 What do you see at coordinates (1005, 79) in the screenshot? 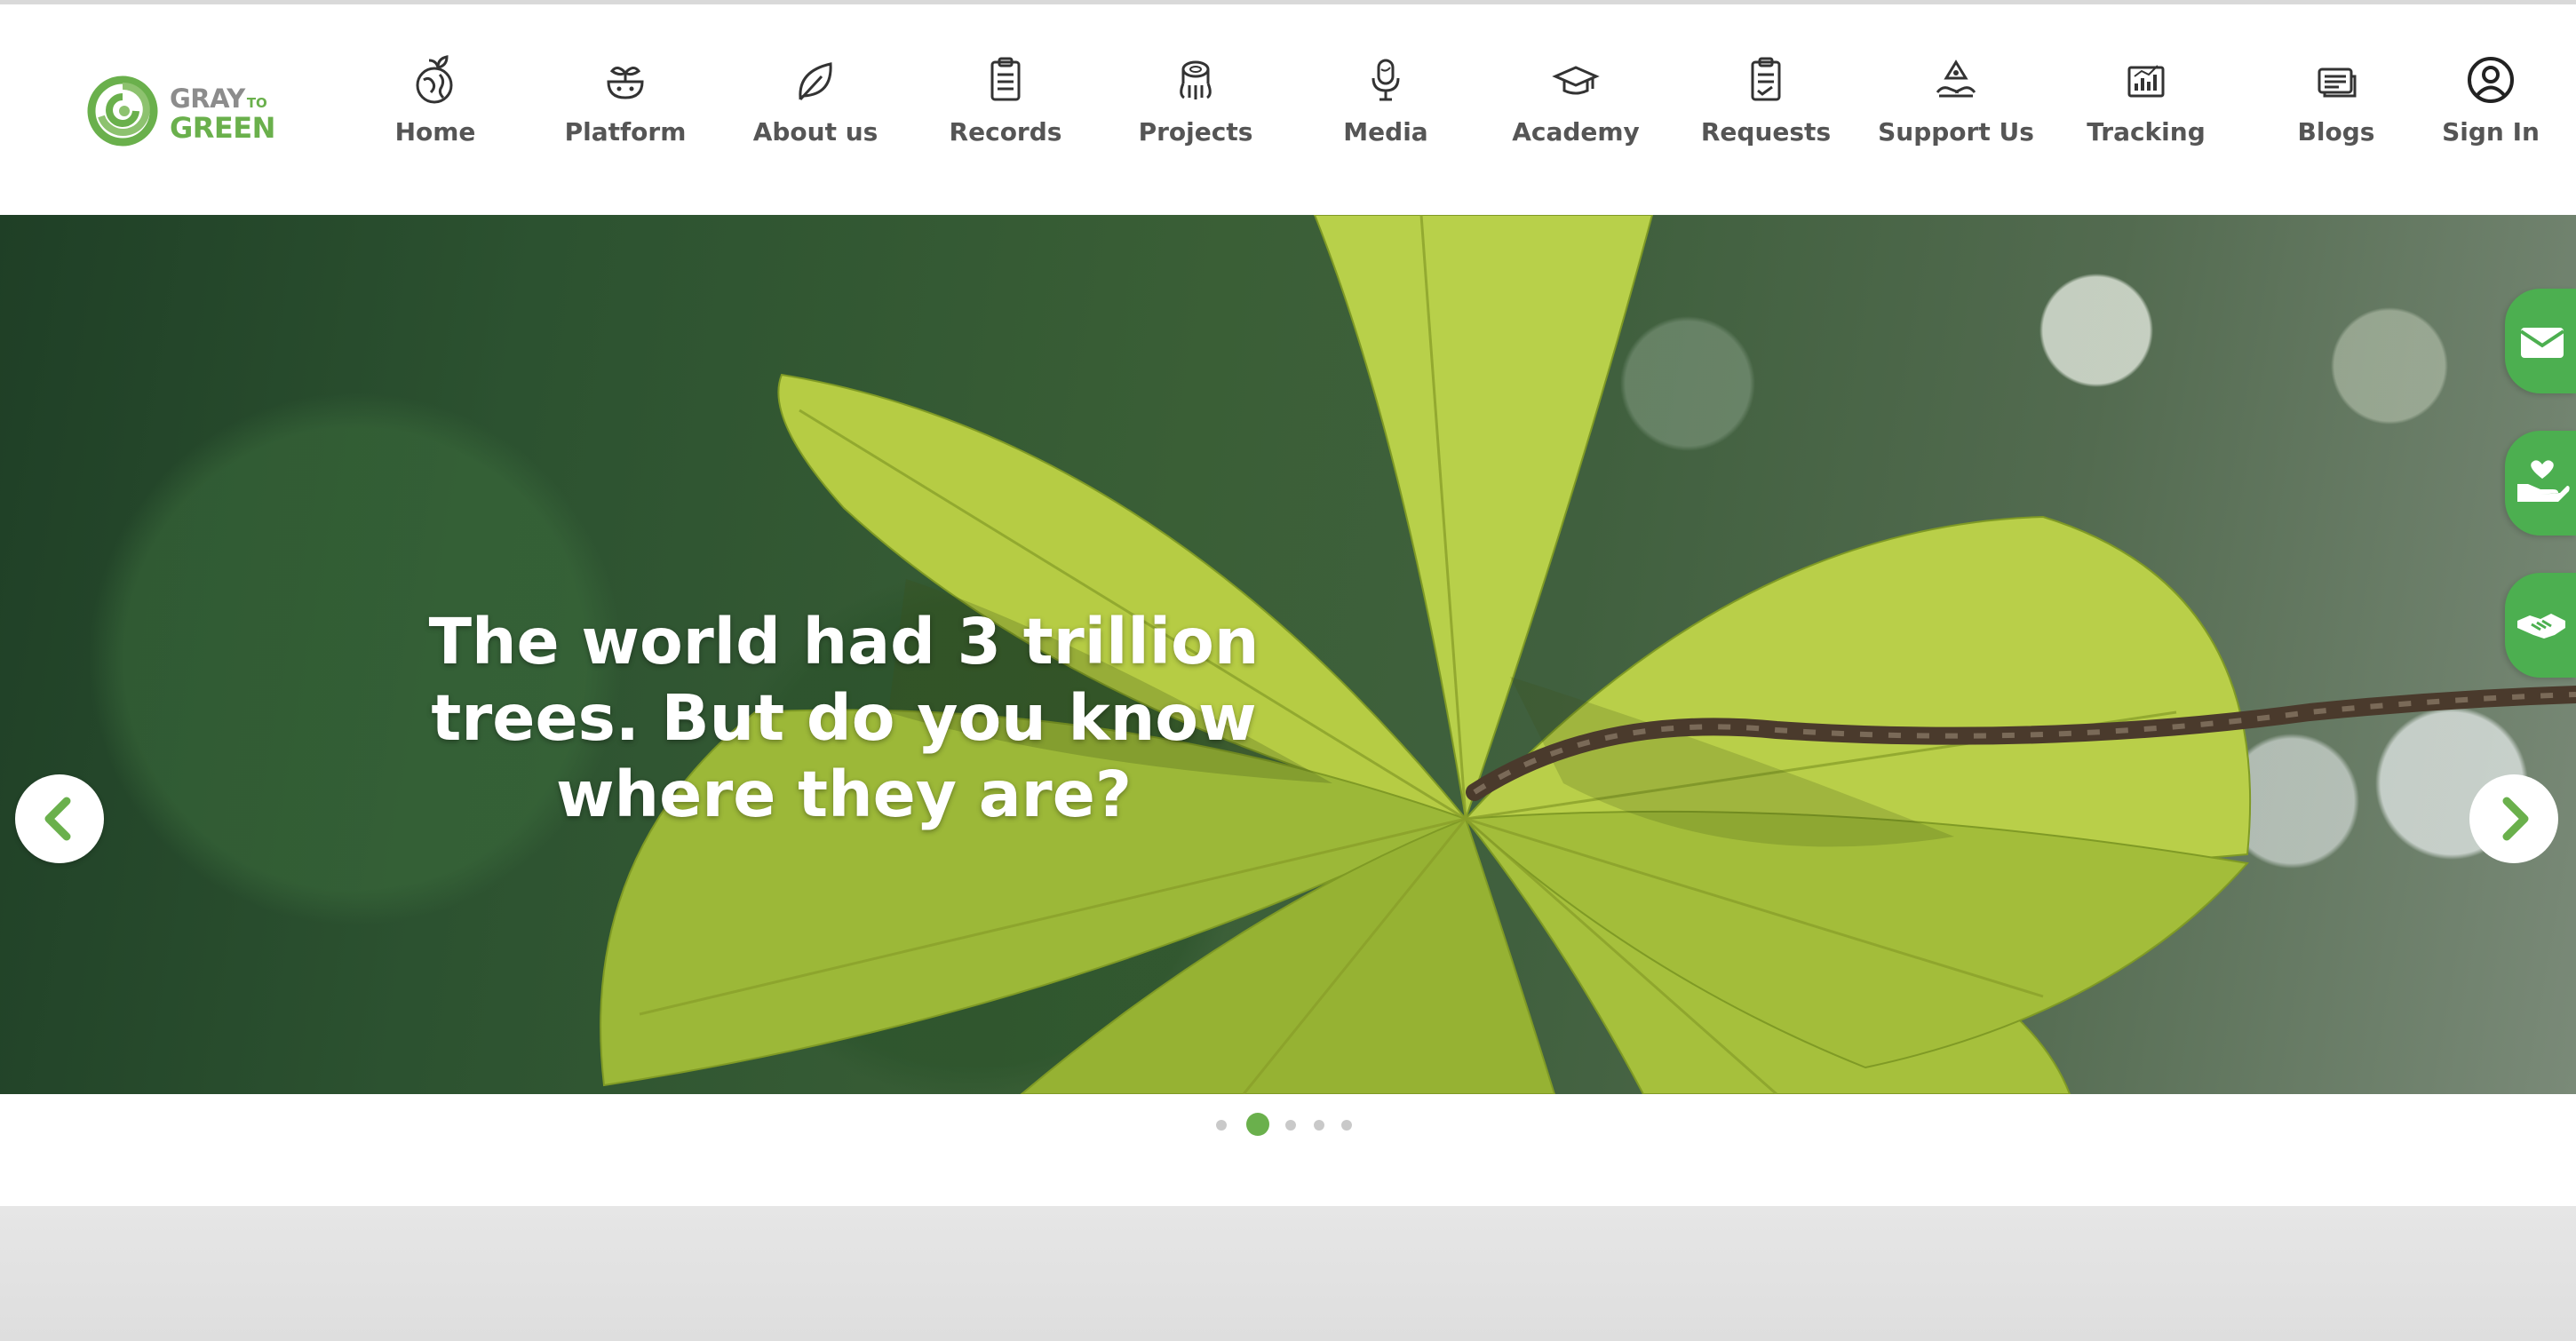
I see `clipboard-list-icon` at bounding box center [1005, 79].